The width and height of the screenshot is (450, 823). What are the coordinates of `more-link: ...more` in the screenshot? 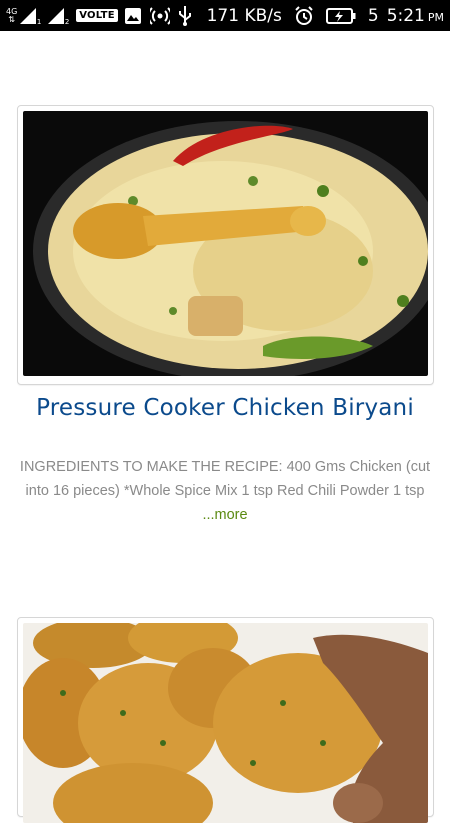 It's located at (224, 515).